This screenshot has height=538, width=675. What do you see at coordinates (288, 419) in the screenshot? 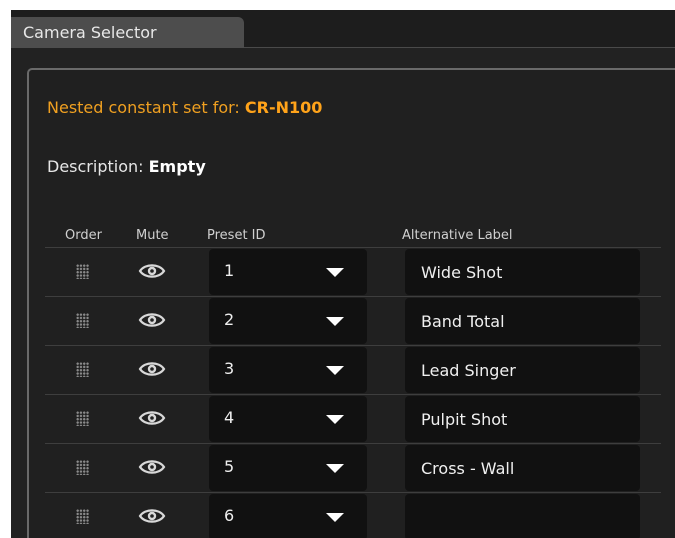
I see `preset-id-select: 4` at bounding box center [288, 419].